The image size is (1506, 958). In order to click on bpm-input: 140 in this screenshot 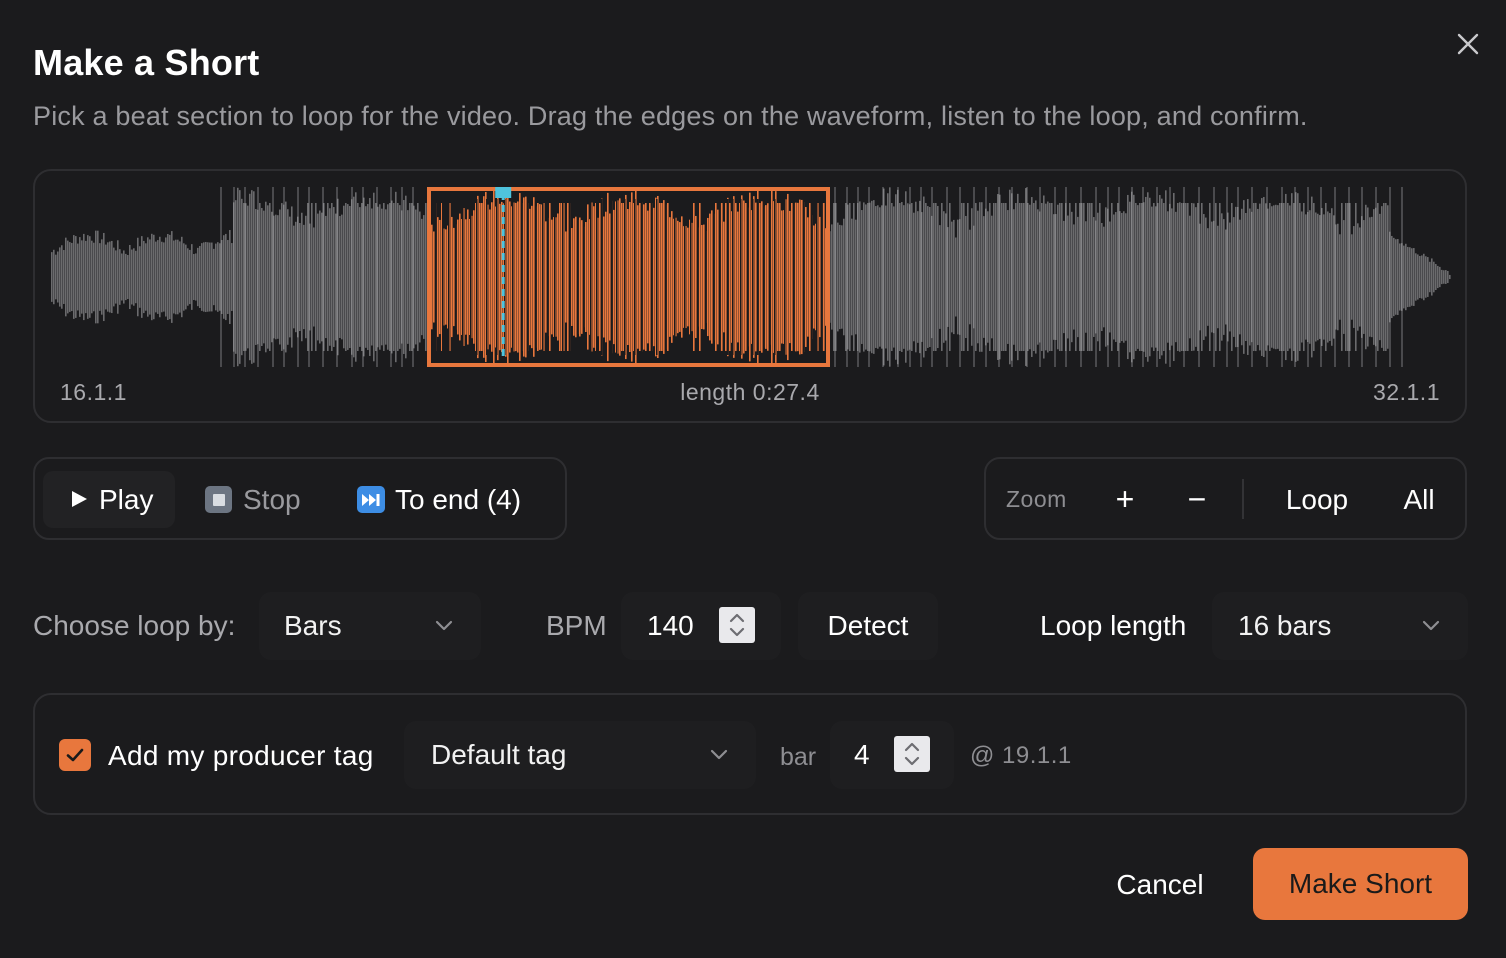, I will do `click(701, 626)`.